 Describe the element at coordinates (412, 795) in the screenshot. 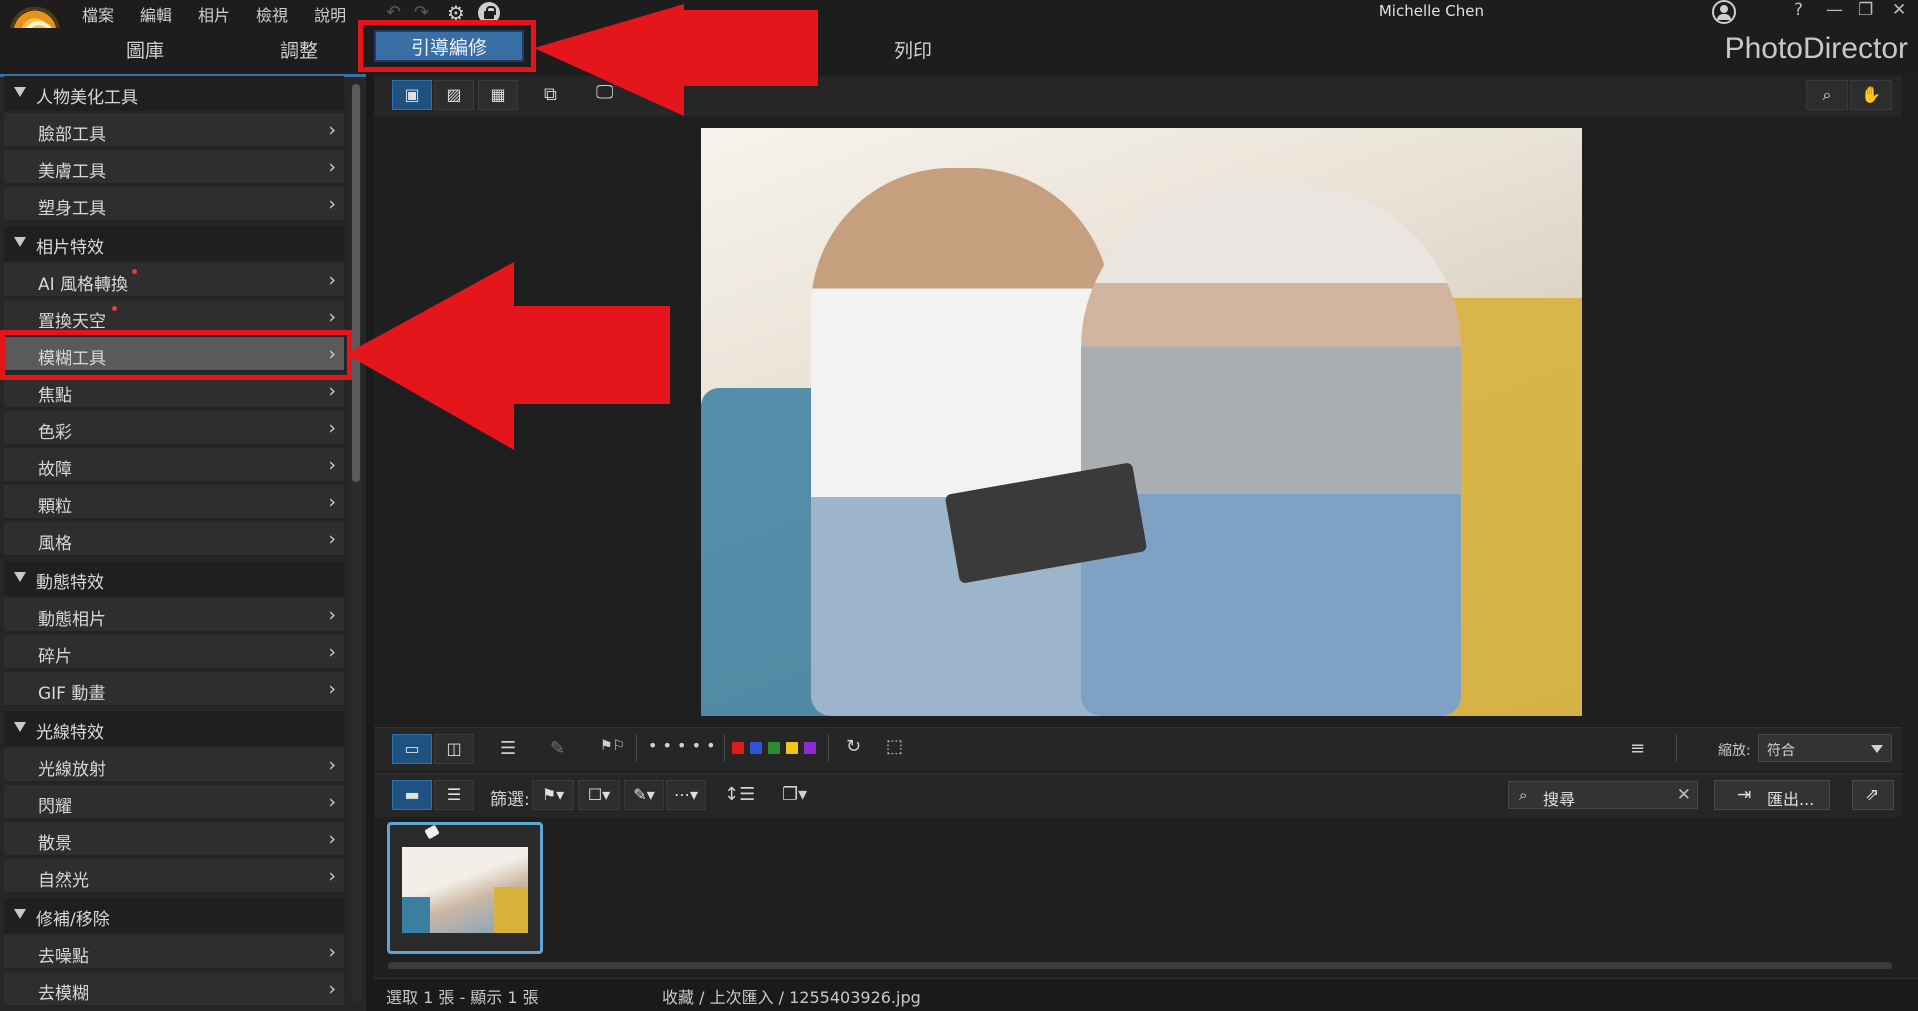

I see `thumbnail-view-button: ▬` at that location.